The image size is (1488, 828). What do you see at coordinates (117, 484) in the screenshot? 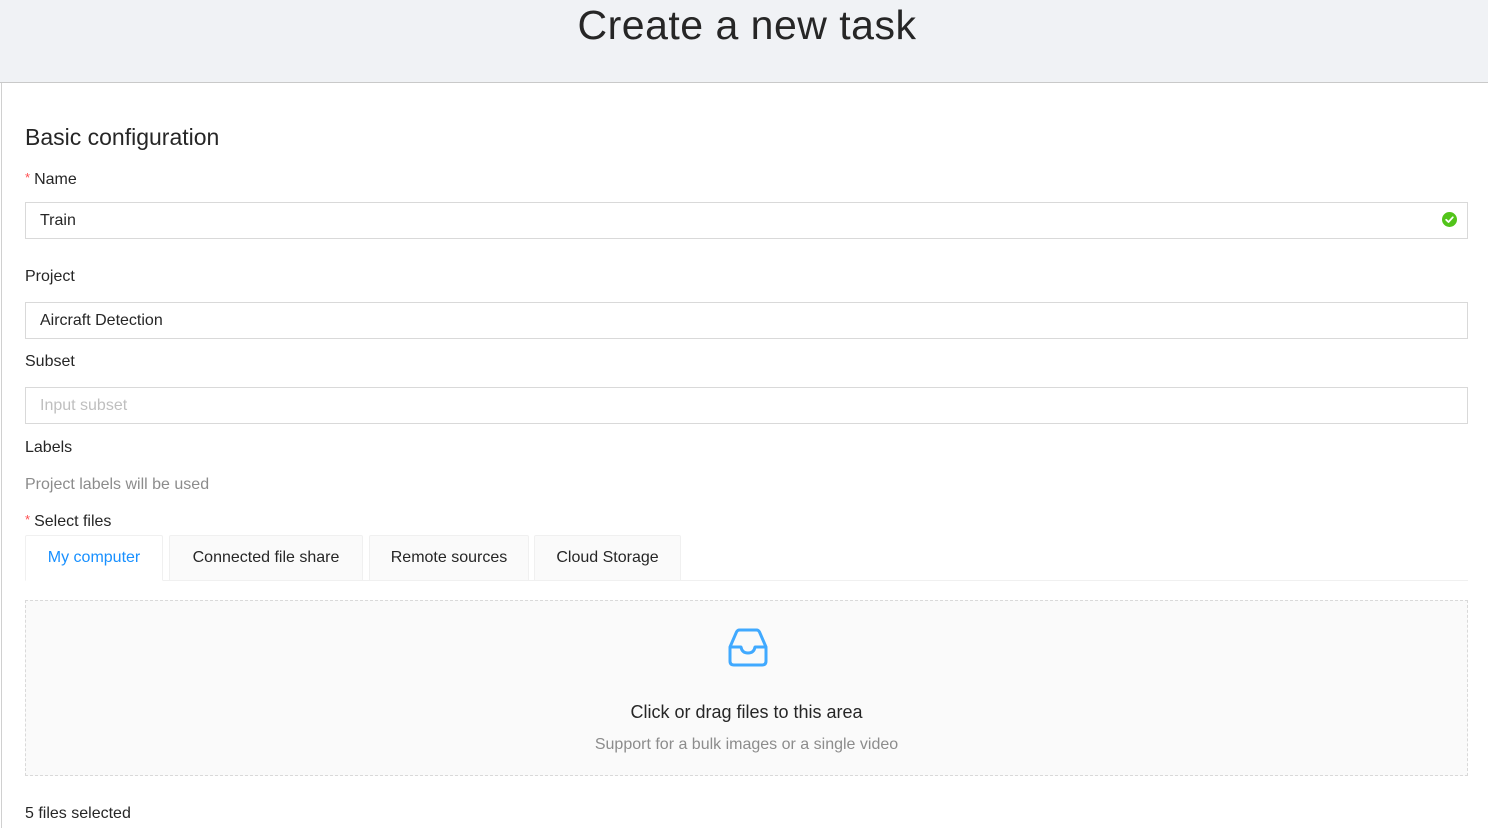
I see `labels-hint: Project labels will be used` at bounding box center [117, 484].